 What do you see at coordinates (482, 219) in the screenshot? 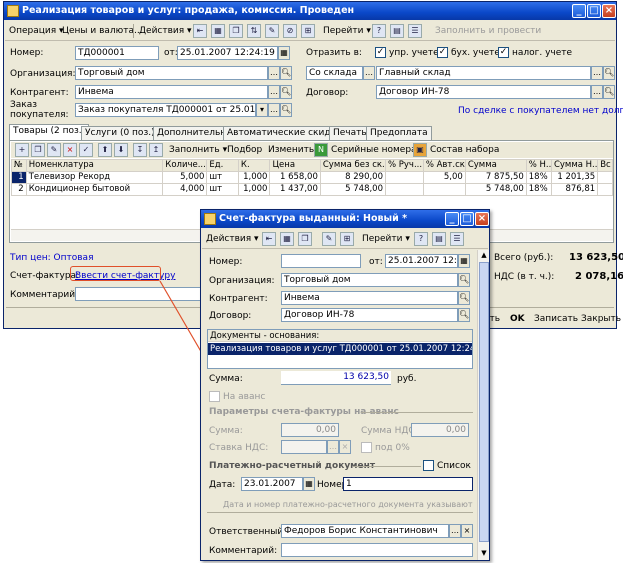
I see `close-icon: ×` at bounding box center [482, 219].